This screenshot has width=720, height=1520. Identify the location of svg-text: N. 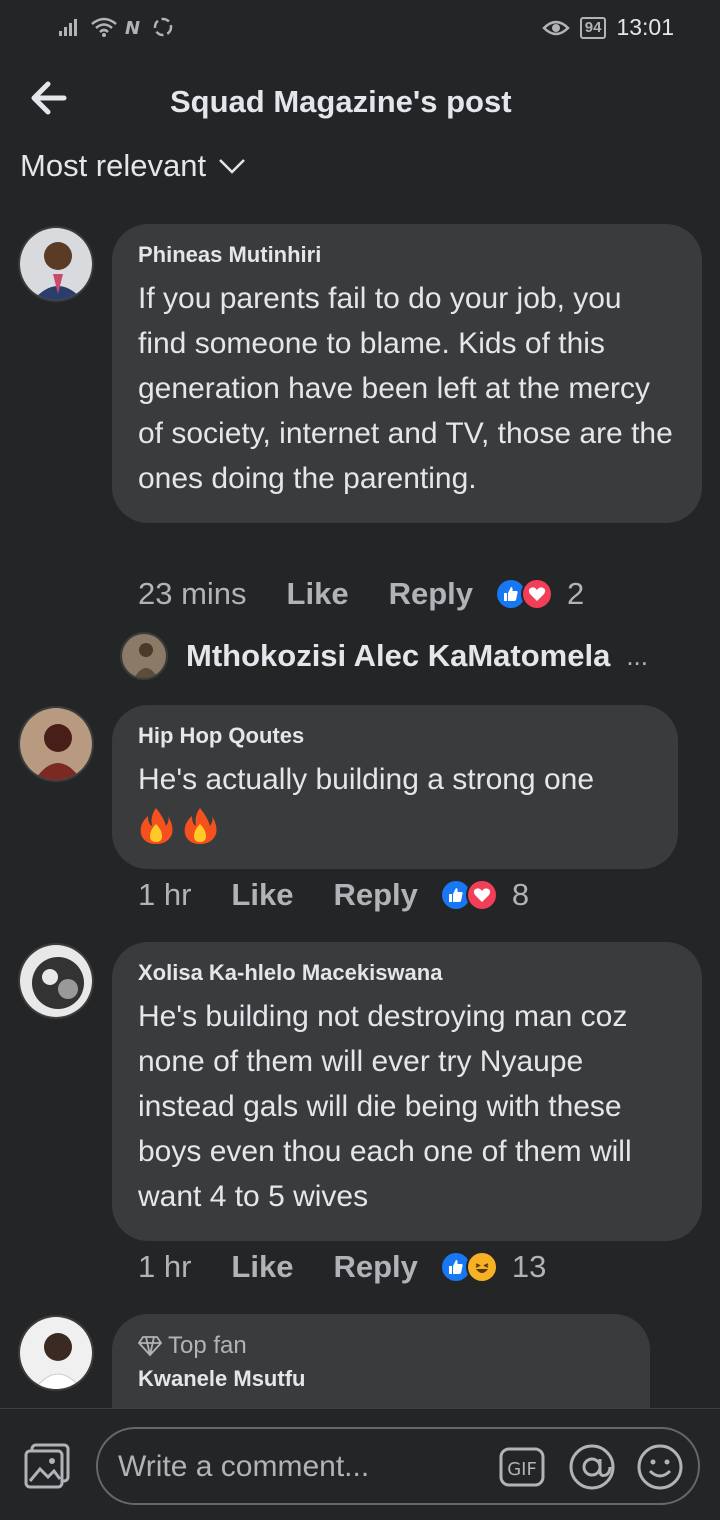
(132, 27).